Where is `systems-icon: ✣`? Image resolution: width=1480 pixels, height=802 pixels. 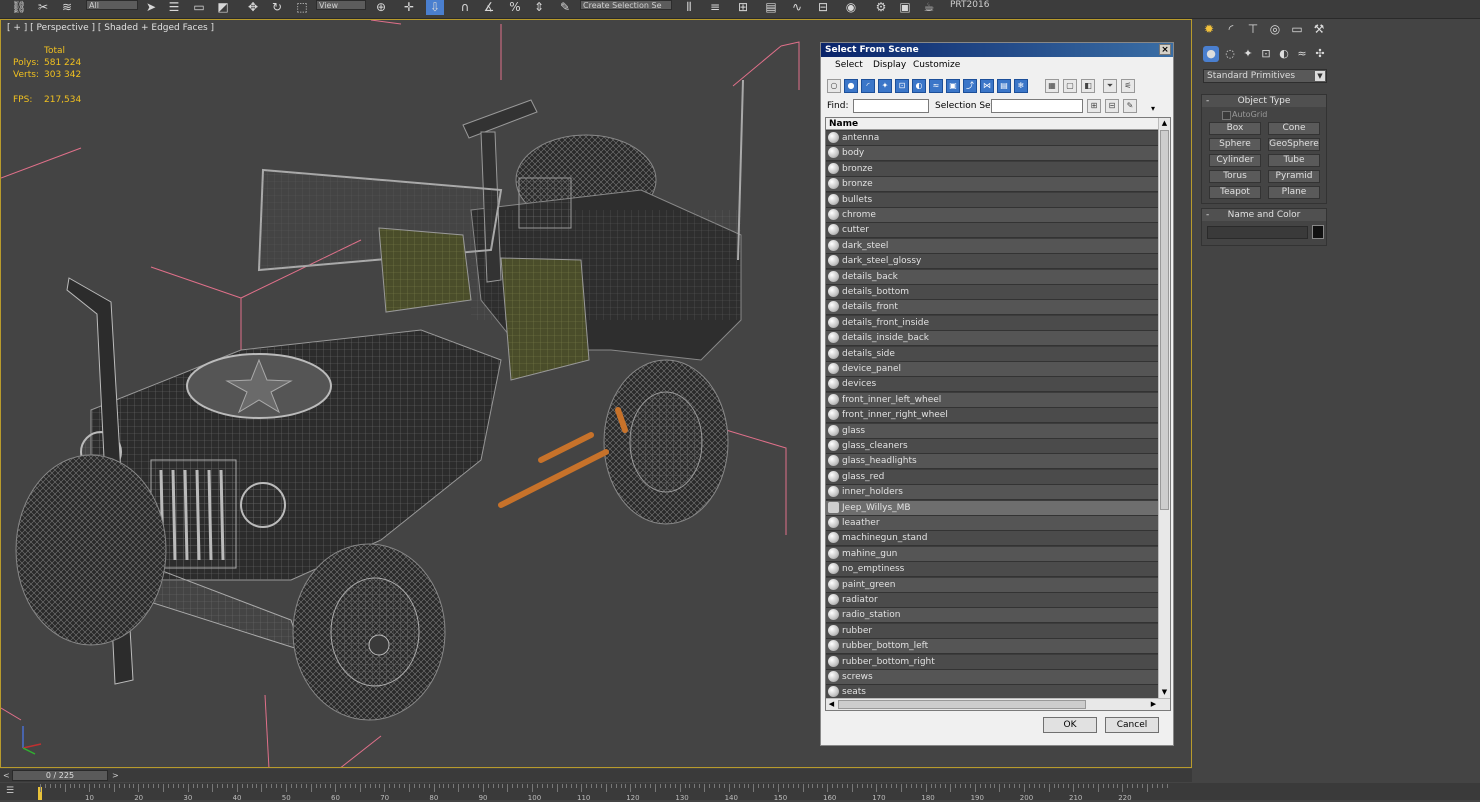 systems-icon: ✣ is located at coordinates (1320, 54).